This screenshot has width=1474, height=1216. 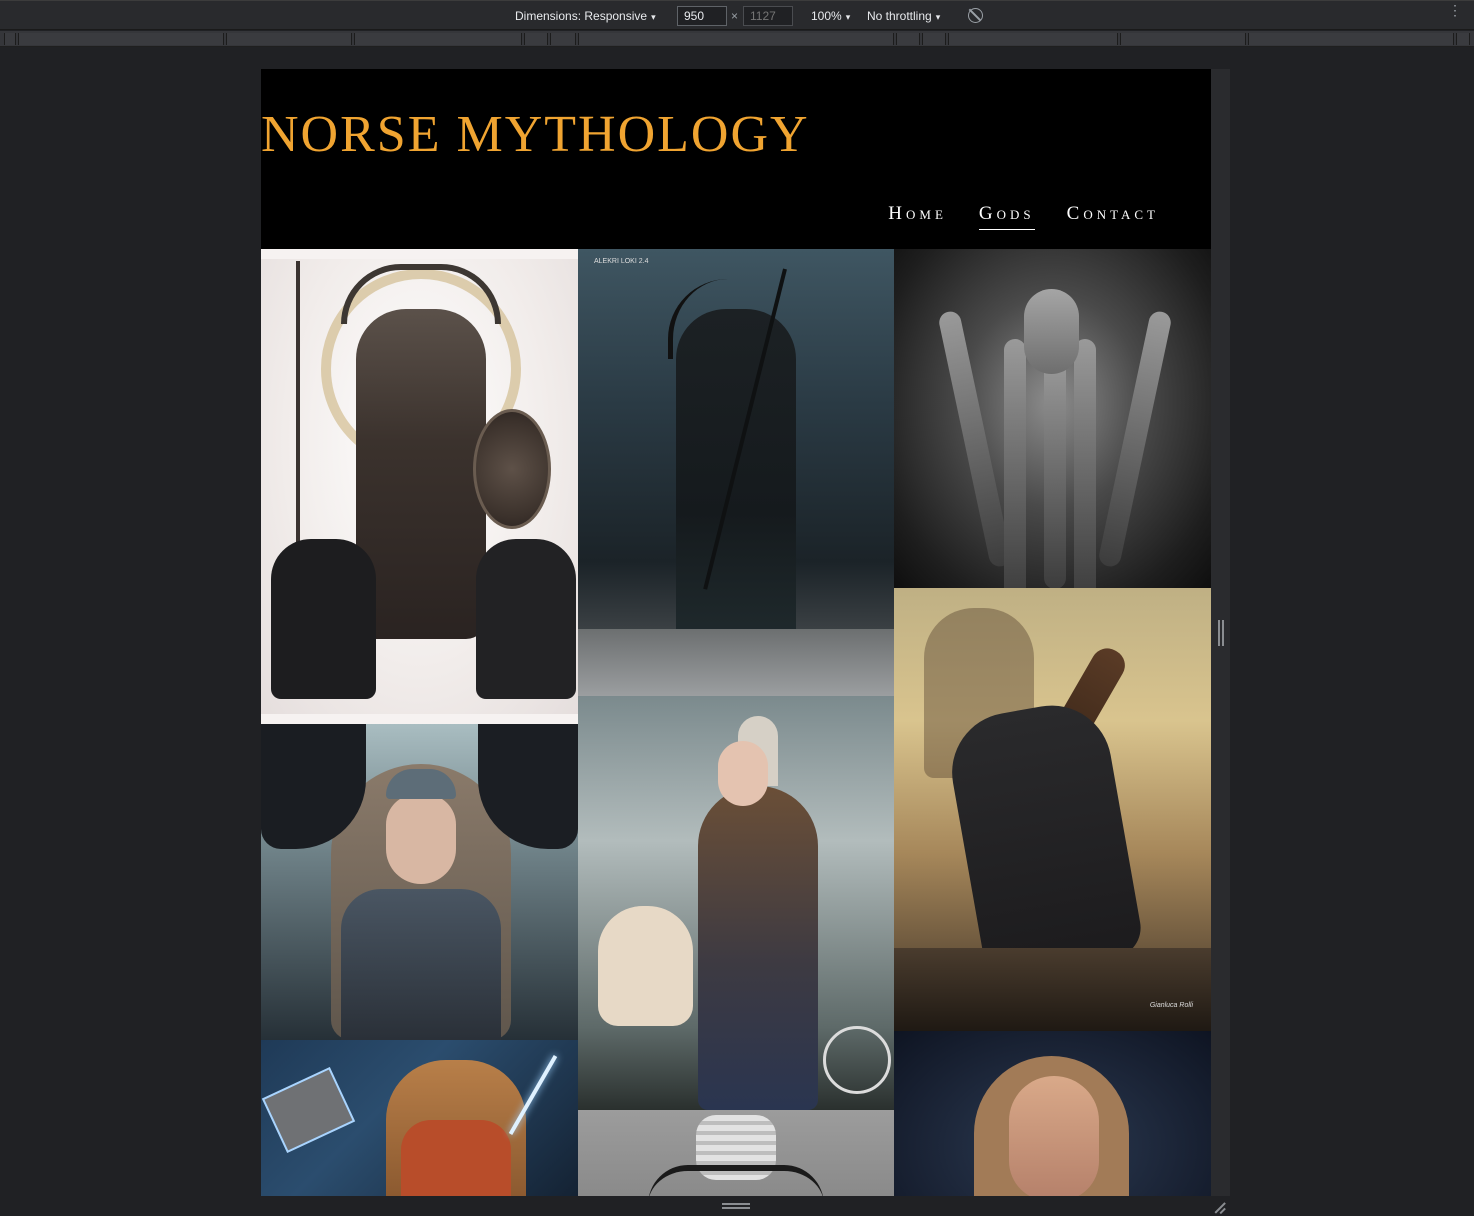 I want to click on throttling-label: No throttling, so click(x=899, y=16).